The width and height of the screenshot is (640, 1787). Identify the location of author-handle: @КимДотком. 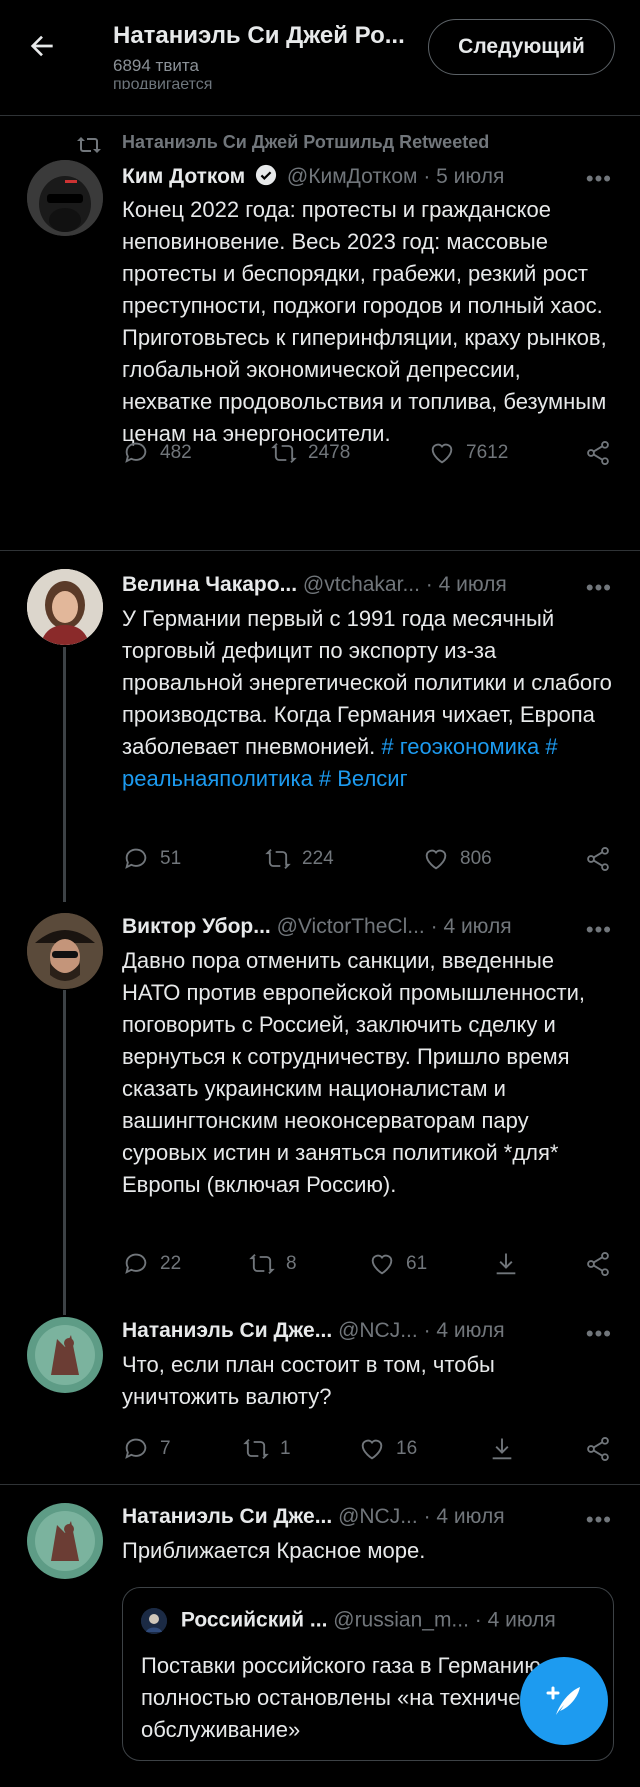
(352, 176).